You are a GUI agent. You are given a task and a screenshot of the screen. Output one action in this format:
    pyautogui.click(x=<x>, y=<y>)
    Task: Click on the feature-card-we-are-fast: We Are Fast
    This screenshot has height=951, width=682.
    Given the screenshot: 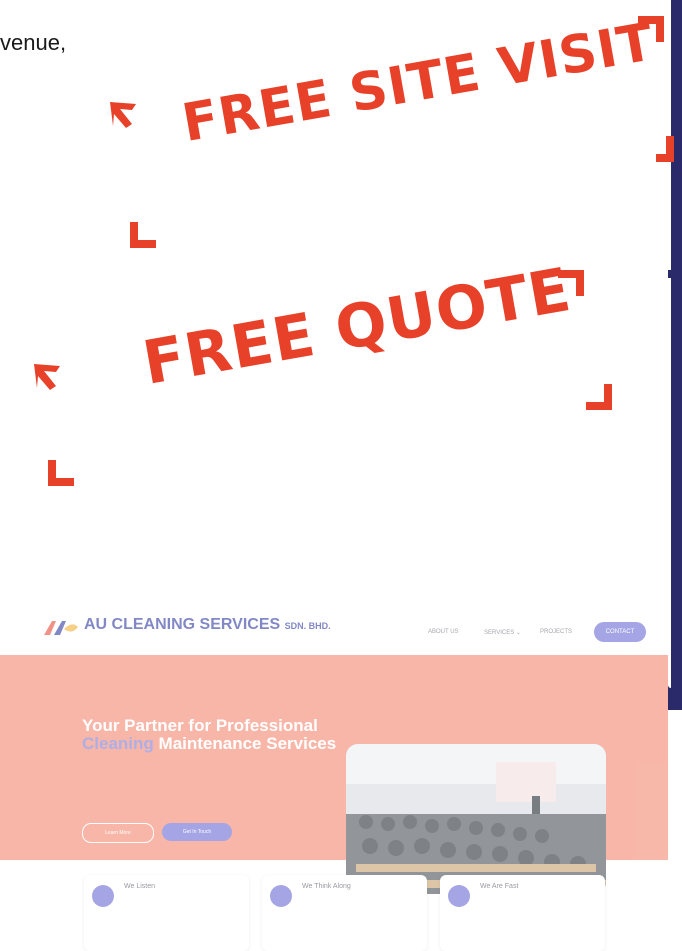 What is the action you would take?
    pyautogui.click(x=522, y=913)
    